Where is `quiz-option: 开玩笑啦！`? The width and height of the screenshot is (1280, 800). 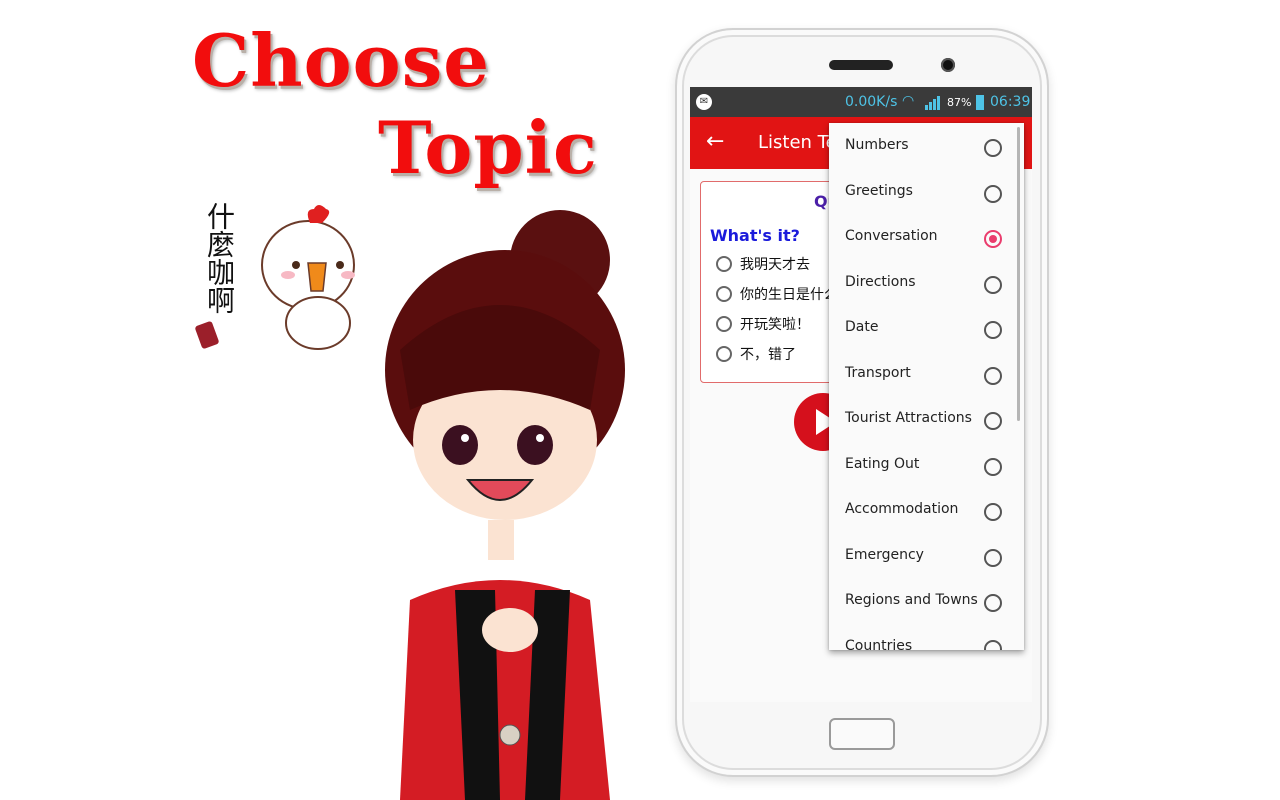 quiz-option: 开玩笑啦！ is located at coordinates (763, 324).